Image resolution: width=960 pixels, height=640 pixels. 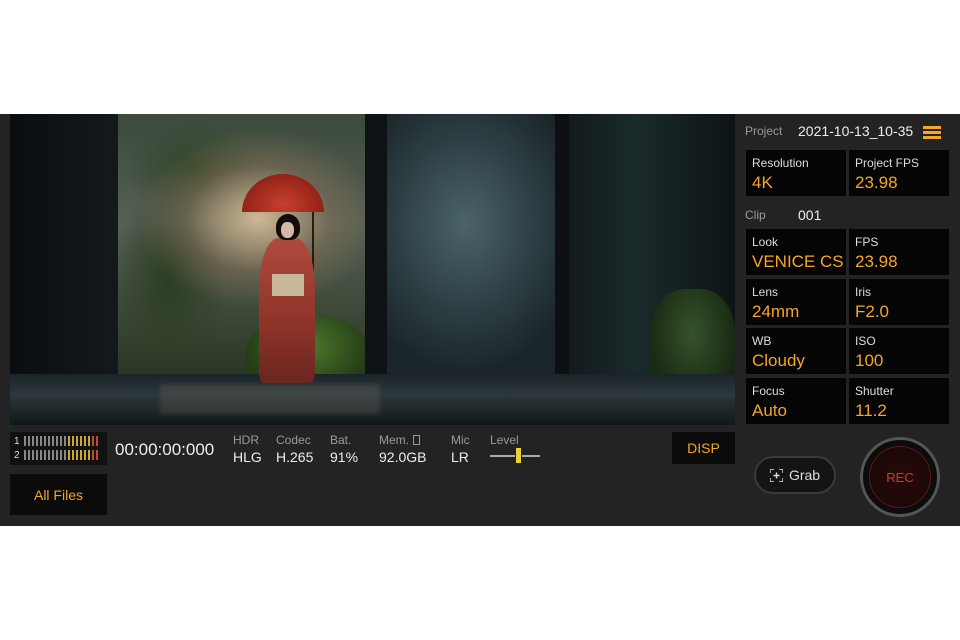 I want to click on timecode: 00:00:00:000, so click(x=165, y=449).